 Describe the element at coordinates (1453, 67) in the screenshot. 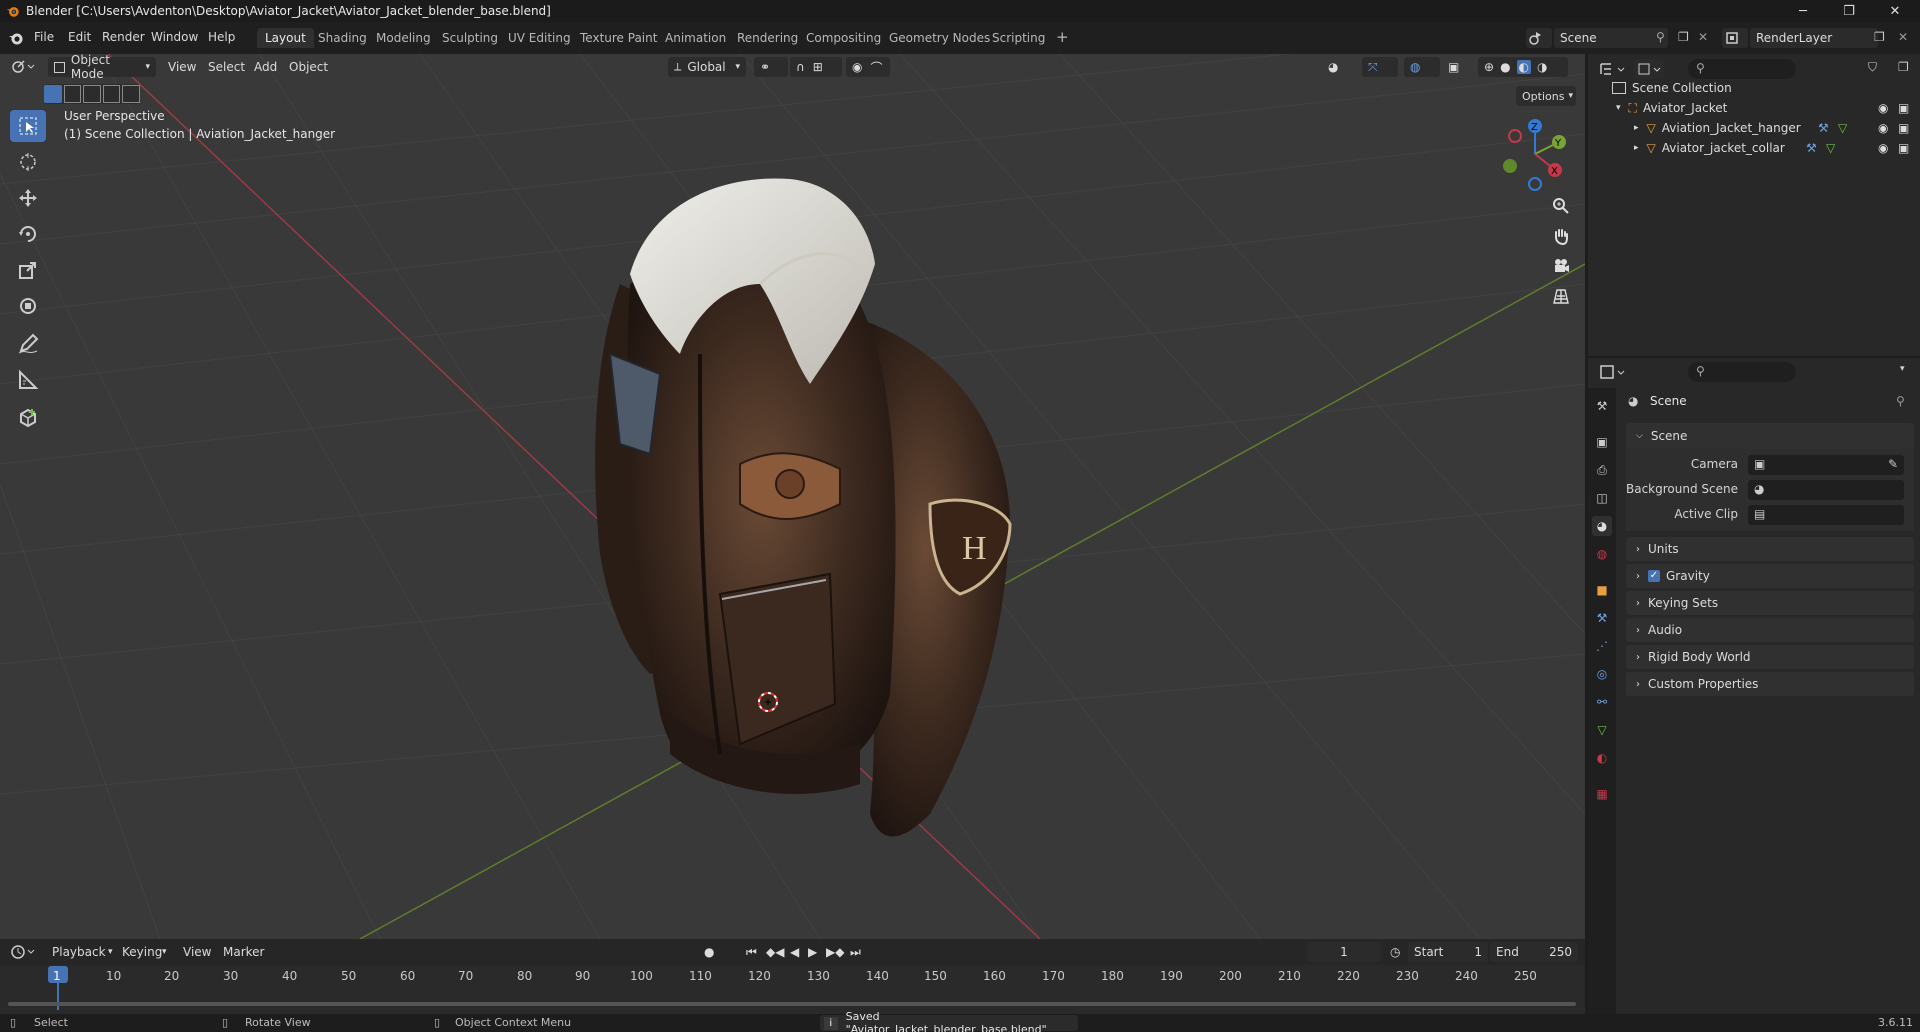

I see `xray-toggle: ▣` at that location.